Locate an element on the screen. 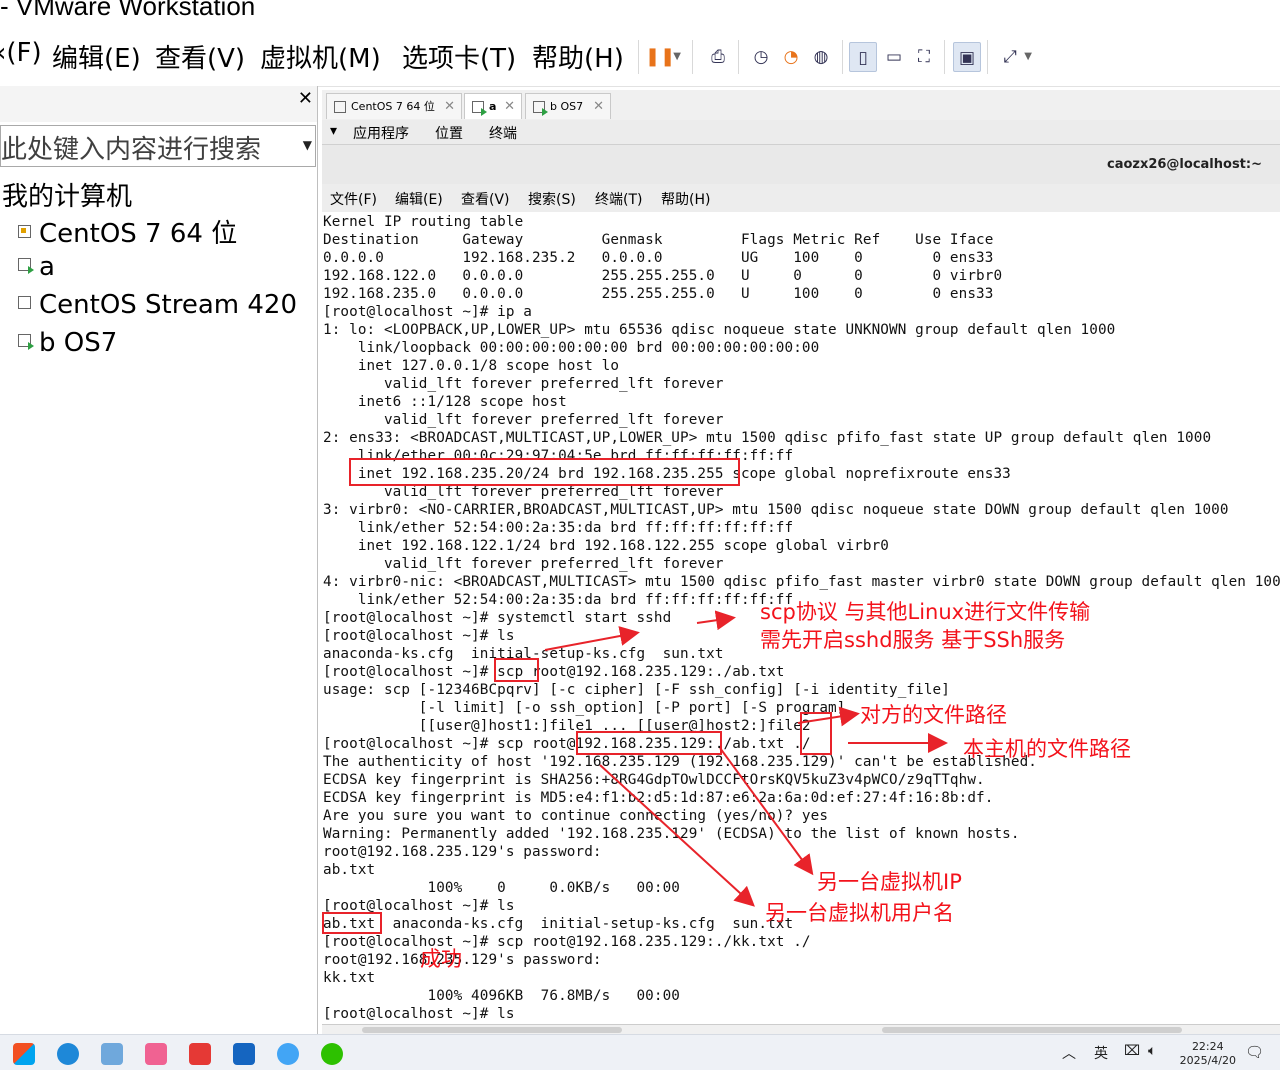  tree-item-b-os7: b OS7 is located at coordinates (67, 343).